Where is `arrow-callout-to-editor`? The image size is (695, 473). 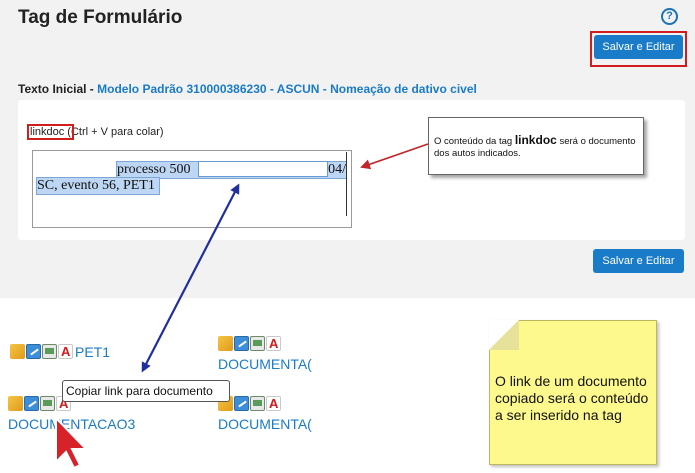 arrow-callout-to-editor is located at coordinates (394, 156).